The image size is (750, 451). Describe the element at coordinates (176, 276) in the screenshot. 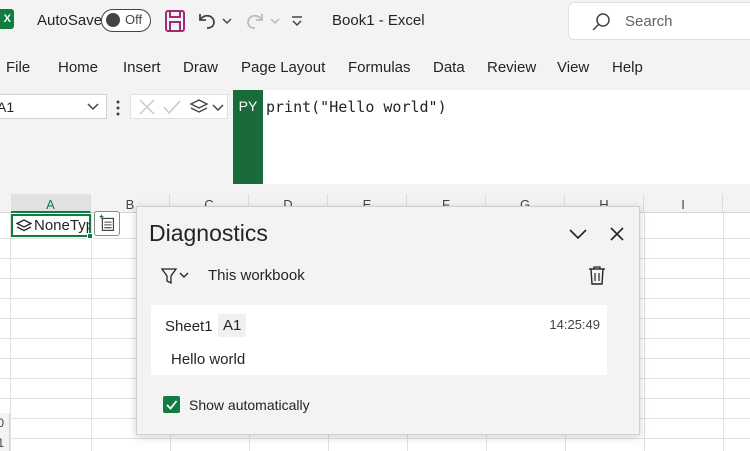

I see `filter-icon` at that location.